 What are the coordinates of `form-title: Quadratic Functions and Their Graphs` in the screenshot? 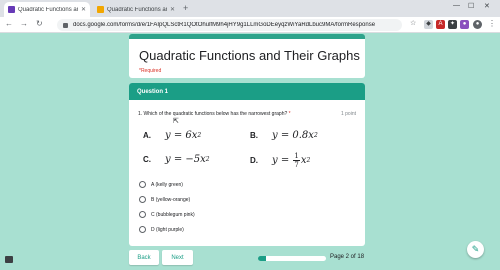 It's located at (249, 55).